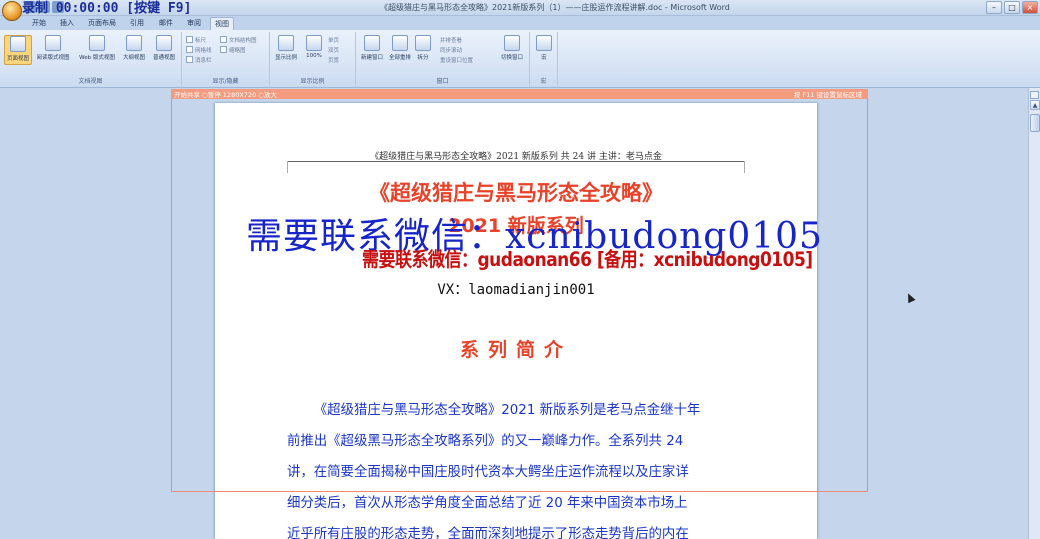 The image size is (1040, 539). What do you see at coordinates (196, 40) in the screenshot?
I see `ruler-checkbox: 标尺` at bounding box center [196, 40].